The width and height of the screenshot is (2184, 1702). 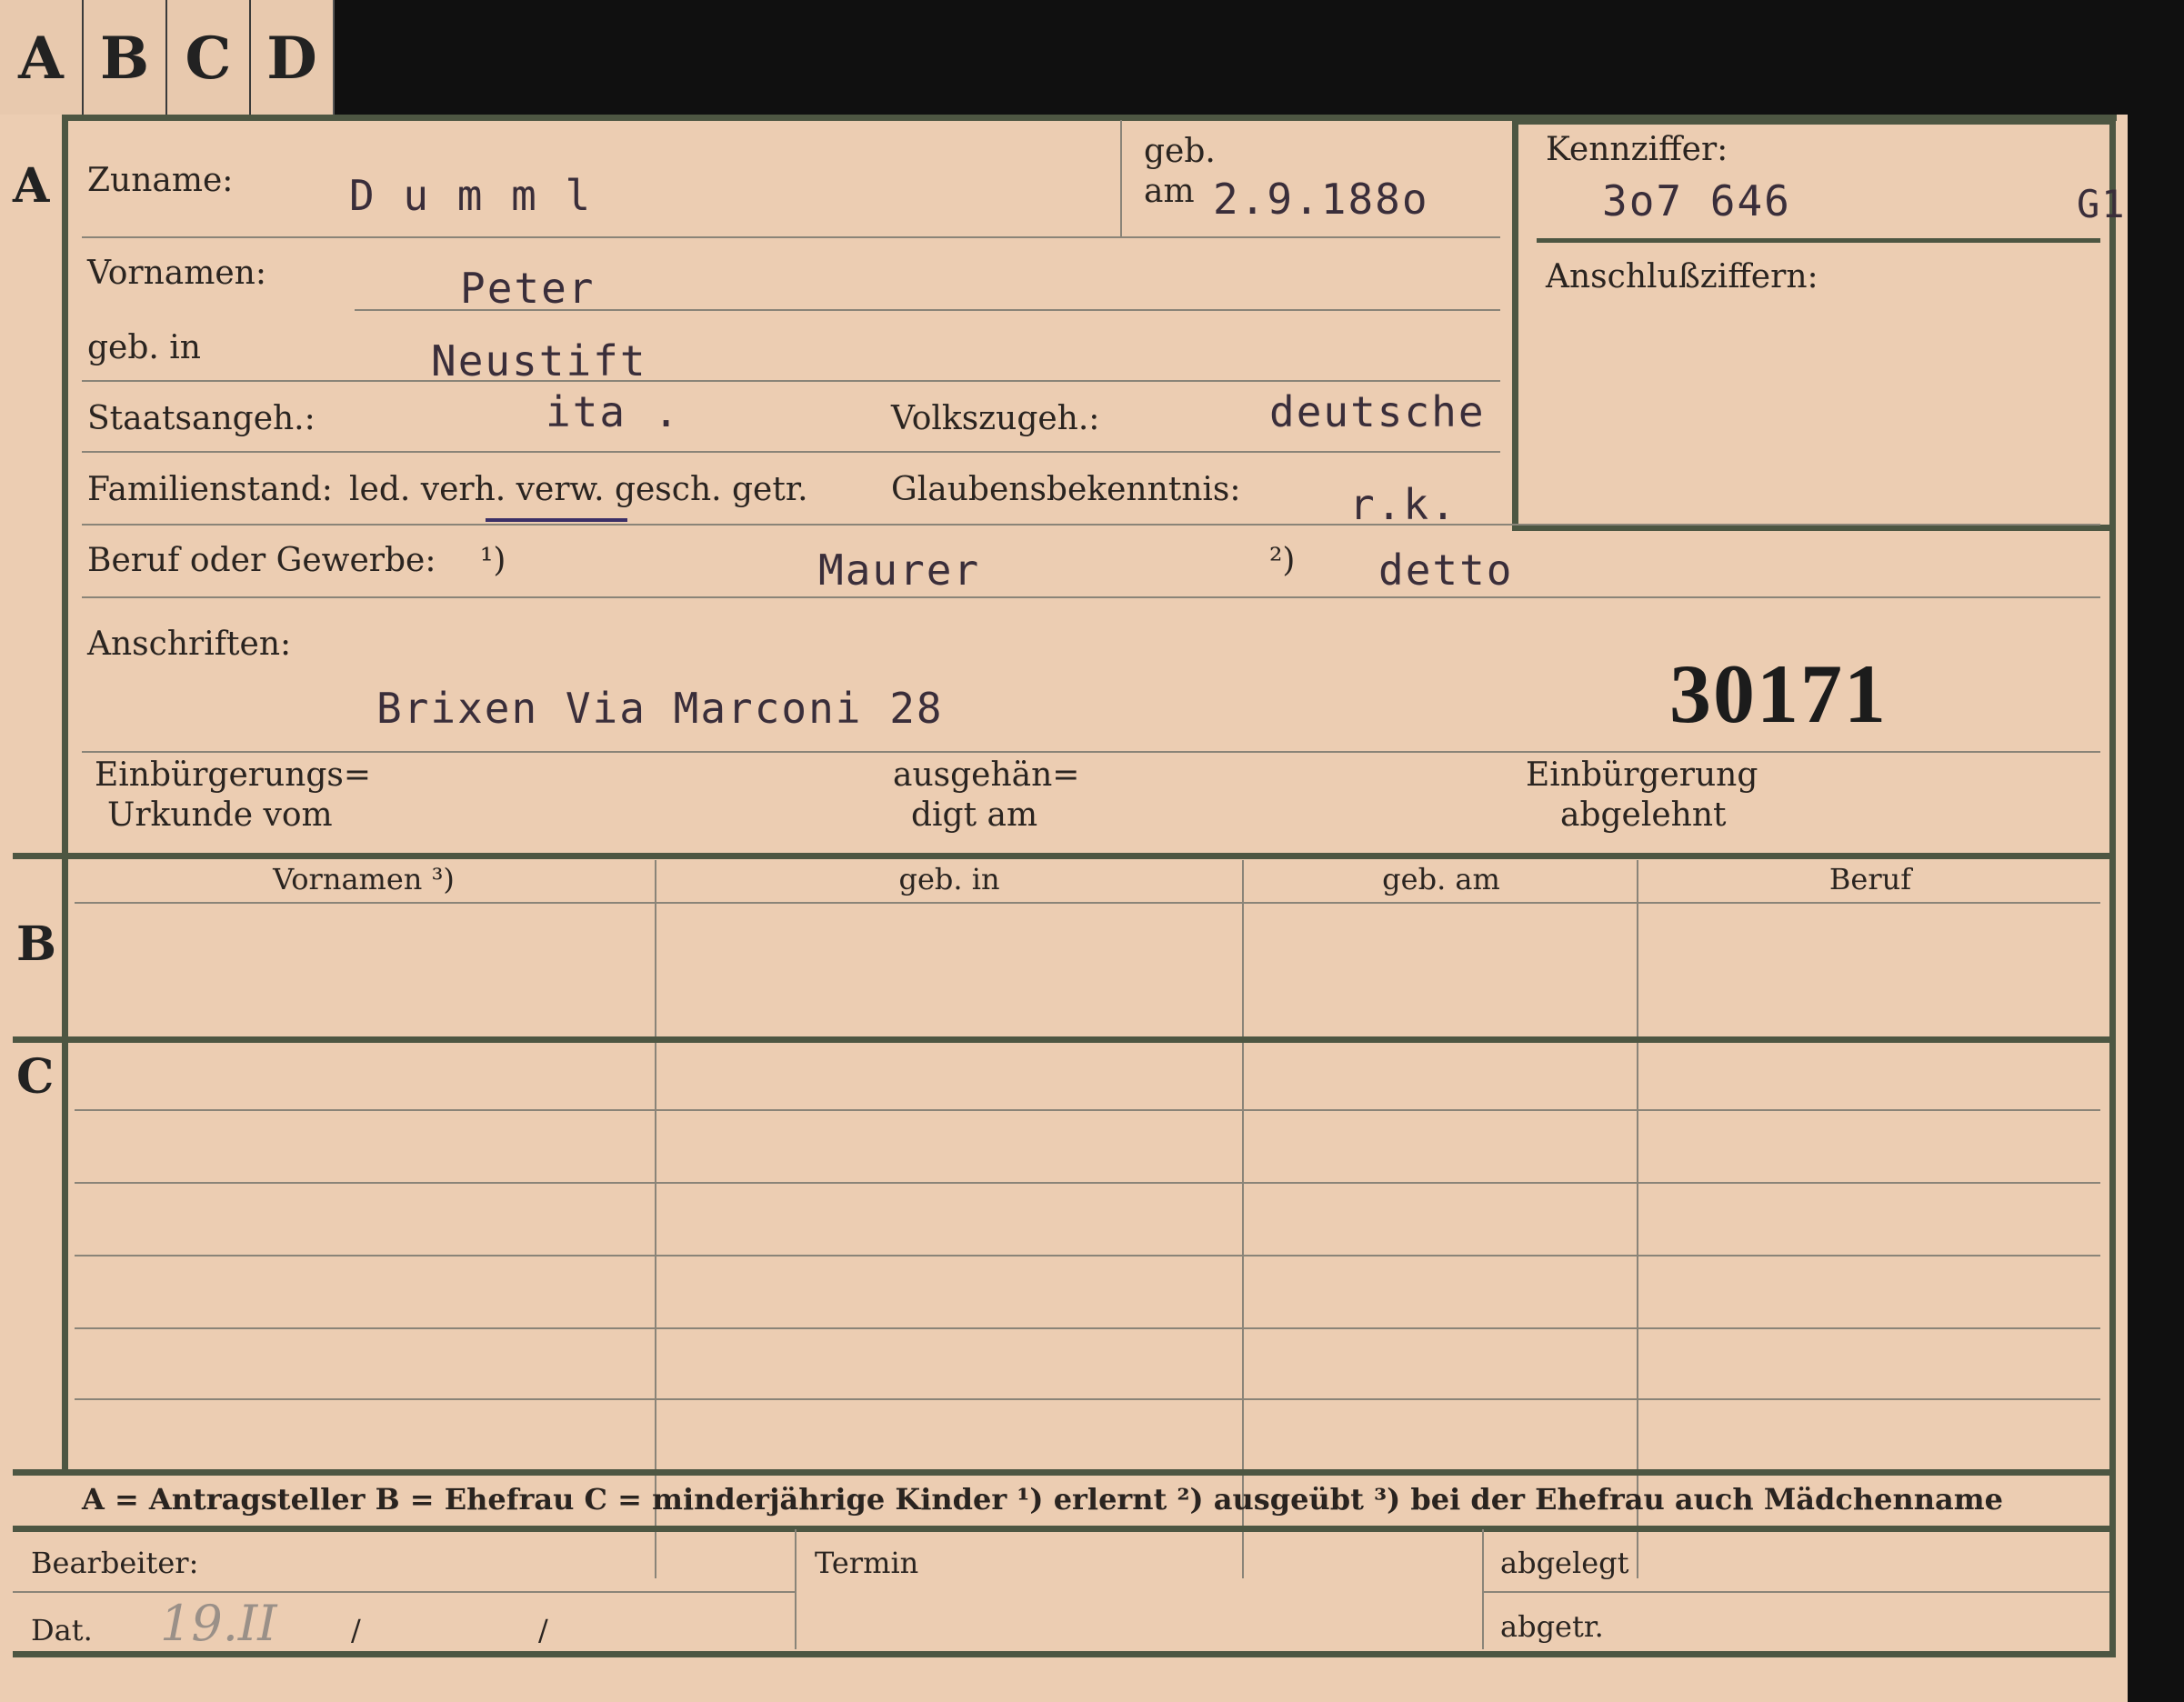 What do you see at coordinates (1564, 1563) in the screenshot?
I see `filed-label: abgelegt` at bounding box center [1564, 1563].